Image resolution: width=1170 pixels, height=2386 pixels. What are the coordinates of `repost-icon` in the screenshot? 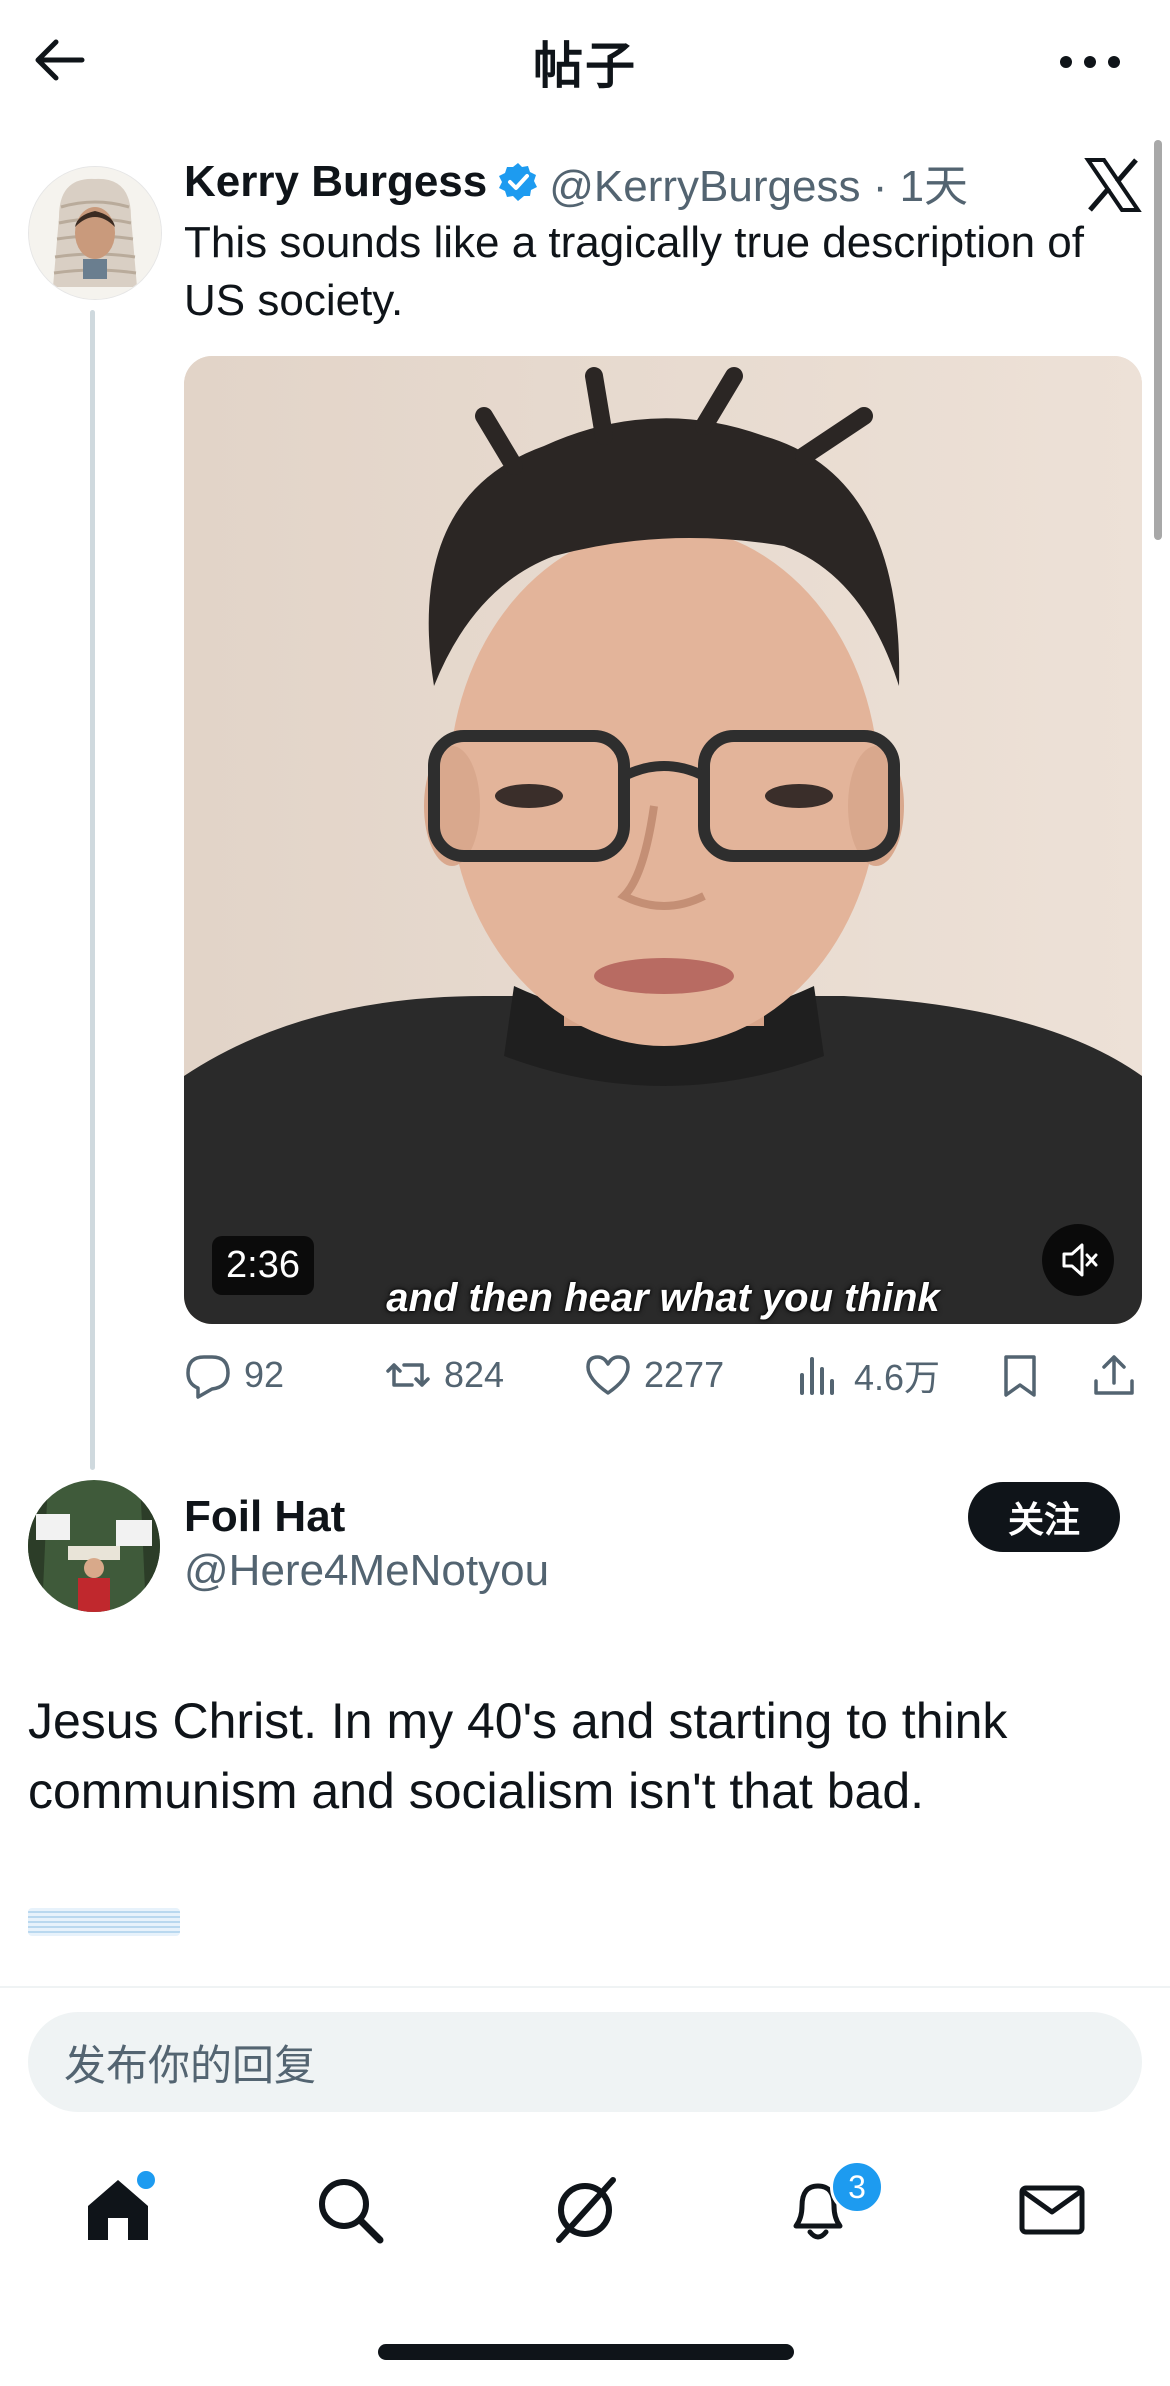 It's located at (408, 1375).